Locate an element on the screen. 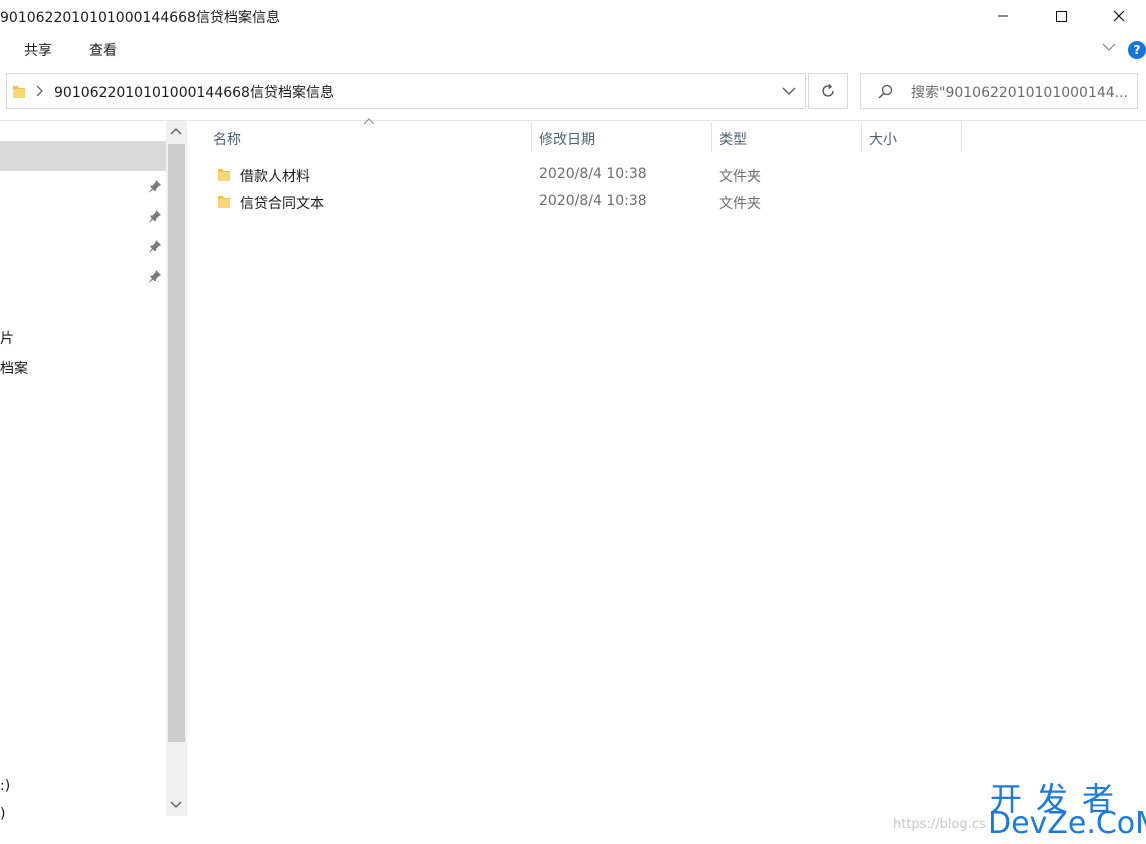 The height and width of the screenshot is (844, 1146). nav-item-drive: :) is located at coordinates (5, 786).